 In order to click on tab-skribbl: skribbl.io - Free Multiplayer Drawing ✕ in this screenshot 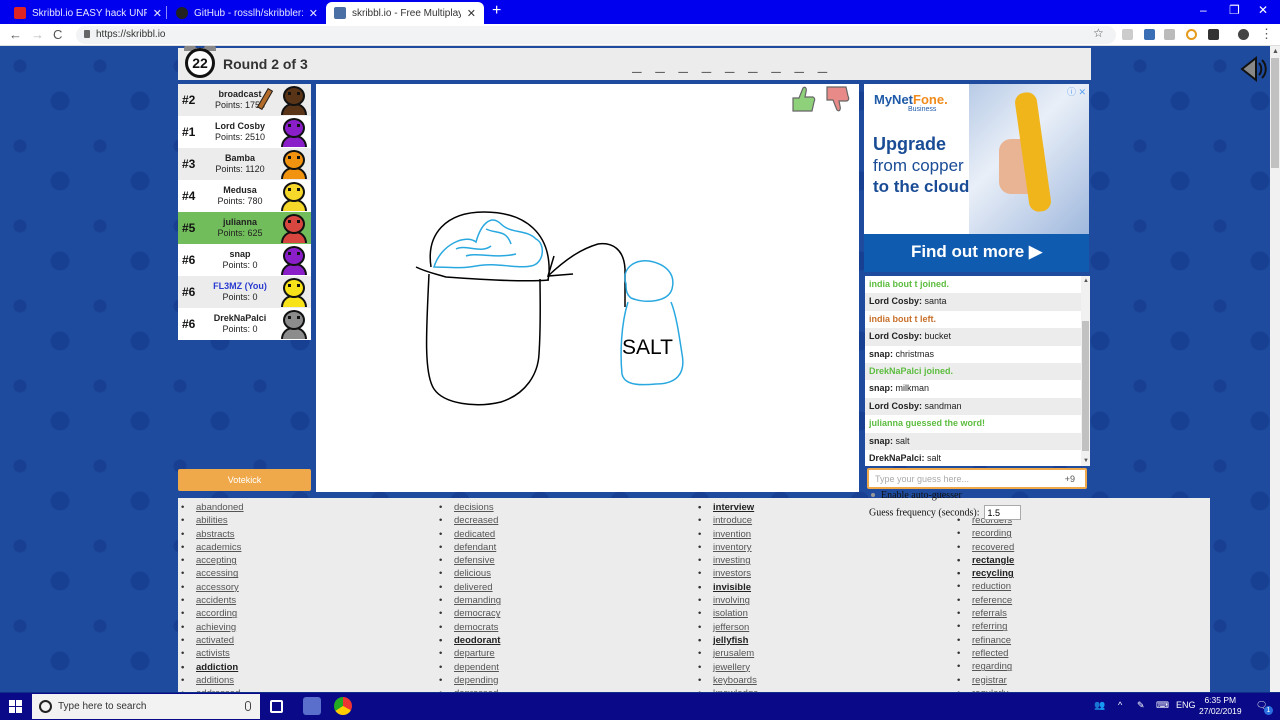, I will do `click(405, 13)`.